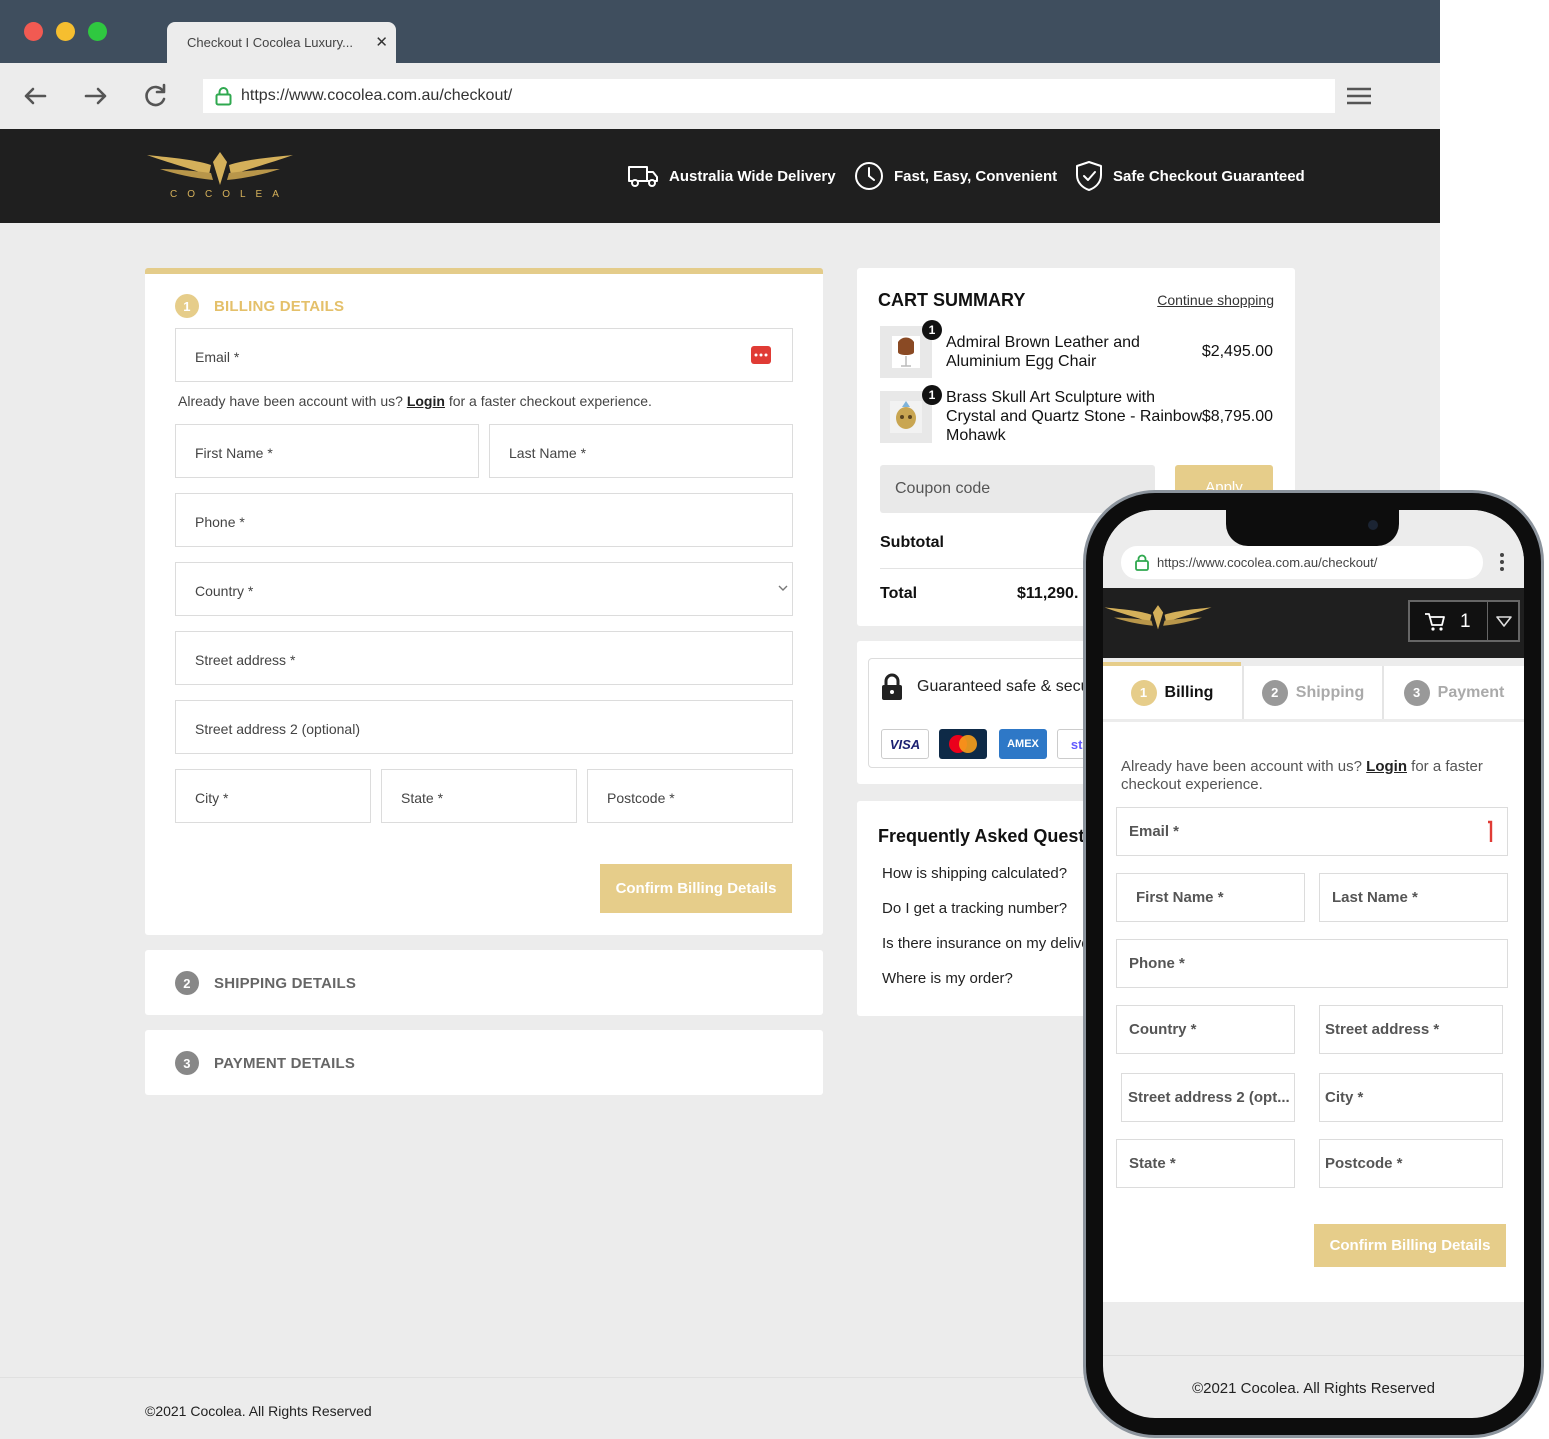 The height and width of the screenshot is (1439, 1549). Describe the element at coordinates (33, 31) in the screenshot. I see `close-window-button` at that location.